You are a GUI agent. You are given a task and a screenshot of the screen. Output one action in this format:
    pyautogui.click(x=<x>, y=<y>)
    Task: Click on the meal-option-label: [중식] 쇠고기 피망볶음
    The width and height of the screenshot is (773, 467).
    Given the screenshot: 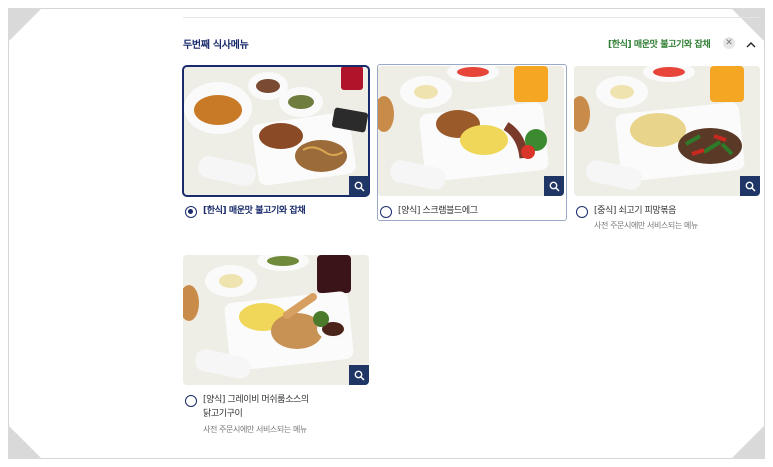 What is the action you would take?
    pyautogui.click(x=635, y=211)
    